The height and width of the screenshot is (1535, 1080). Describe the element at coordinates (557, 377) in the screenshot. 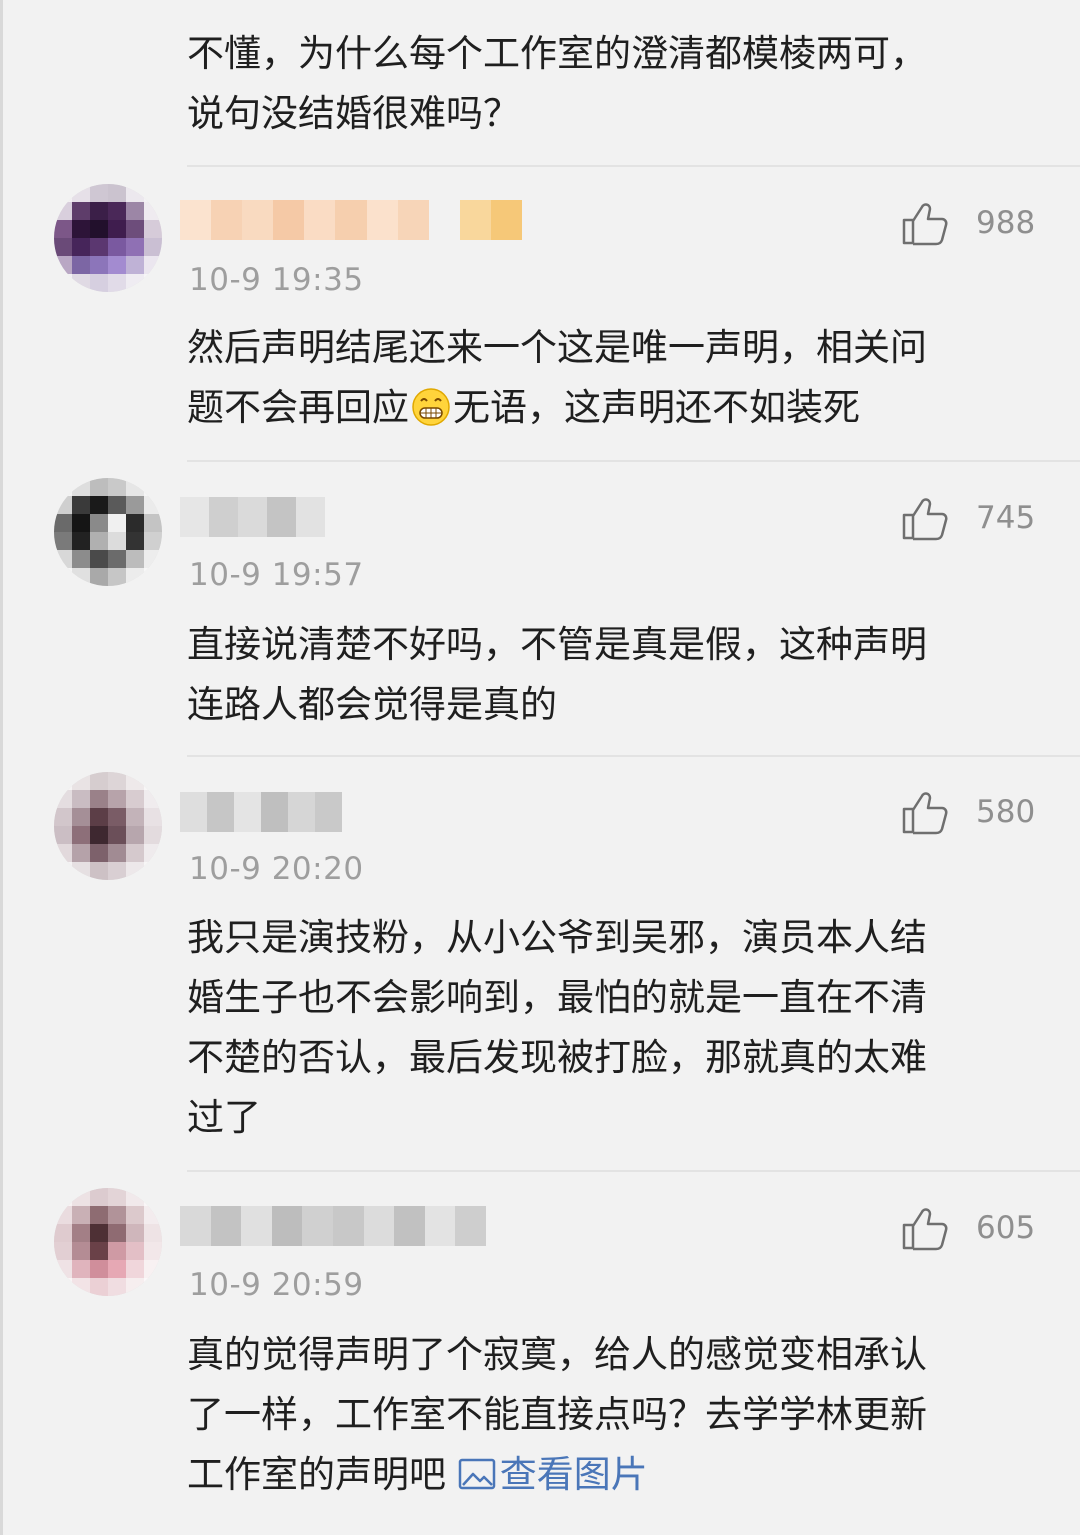

I see `comment-text: 然后声明结尾还来一个这是唯一声明，相关问 题不会再回应 无语，这声明还不如装死` at that location.